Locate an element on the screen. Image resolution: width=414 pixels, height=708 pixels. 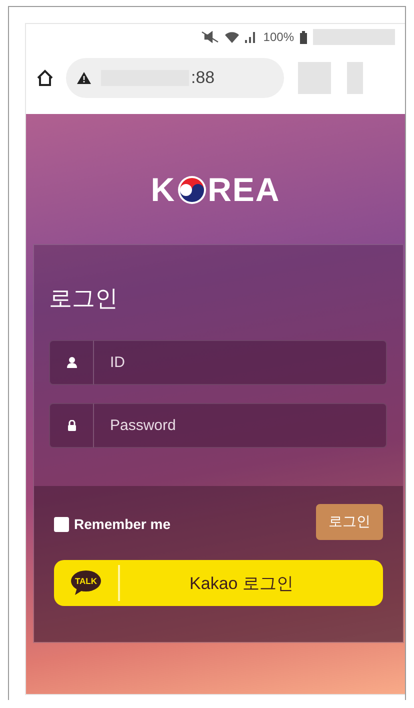
login-title: 로그인 is located at coordinates (84, 298).